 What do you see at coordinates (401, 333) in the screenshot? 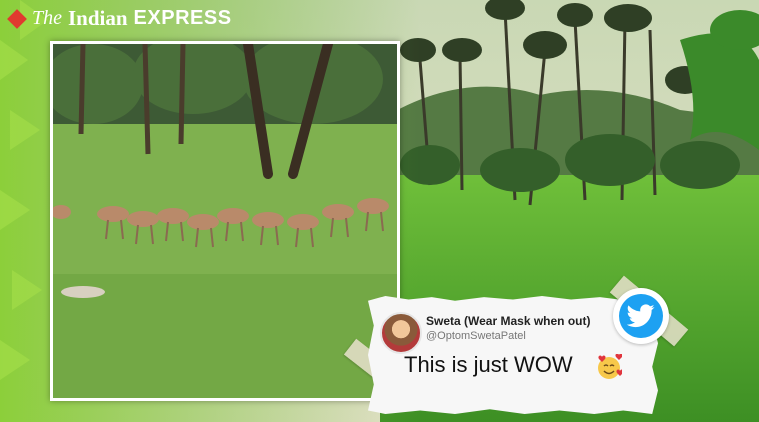
I see `avatar` at bounding box center [401, 333].